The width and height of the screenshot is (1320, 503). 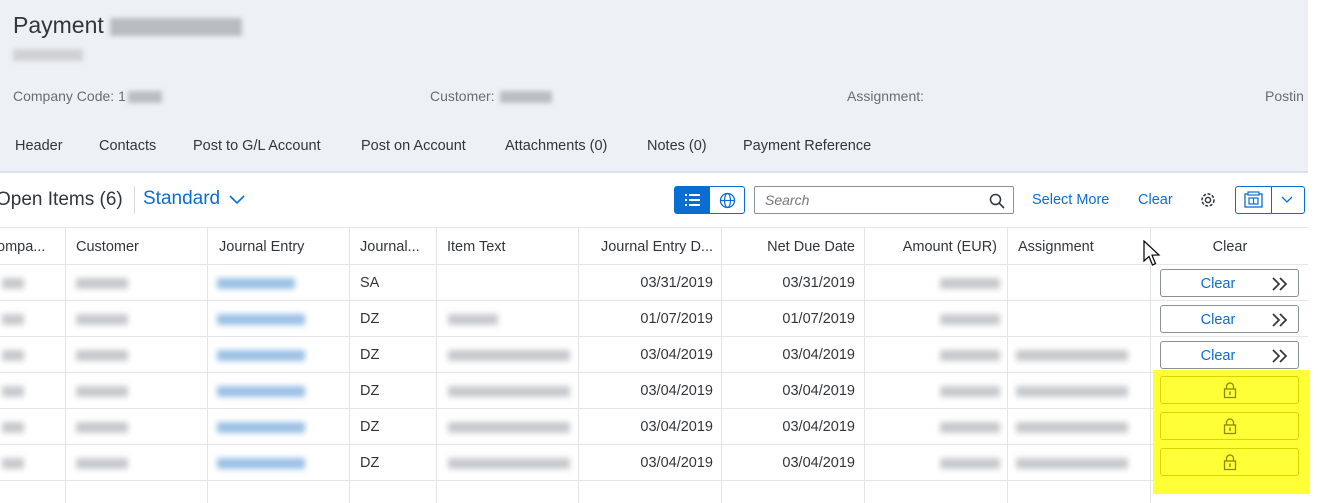 What do you see at coordinates (654, 319) in the screenshot?
I see `table-row: DZ 01/07/2019 01/07/2019 Clear` at bounding box center [654, 319].